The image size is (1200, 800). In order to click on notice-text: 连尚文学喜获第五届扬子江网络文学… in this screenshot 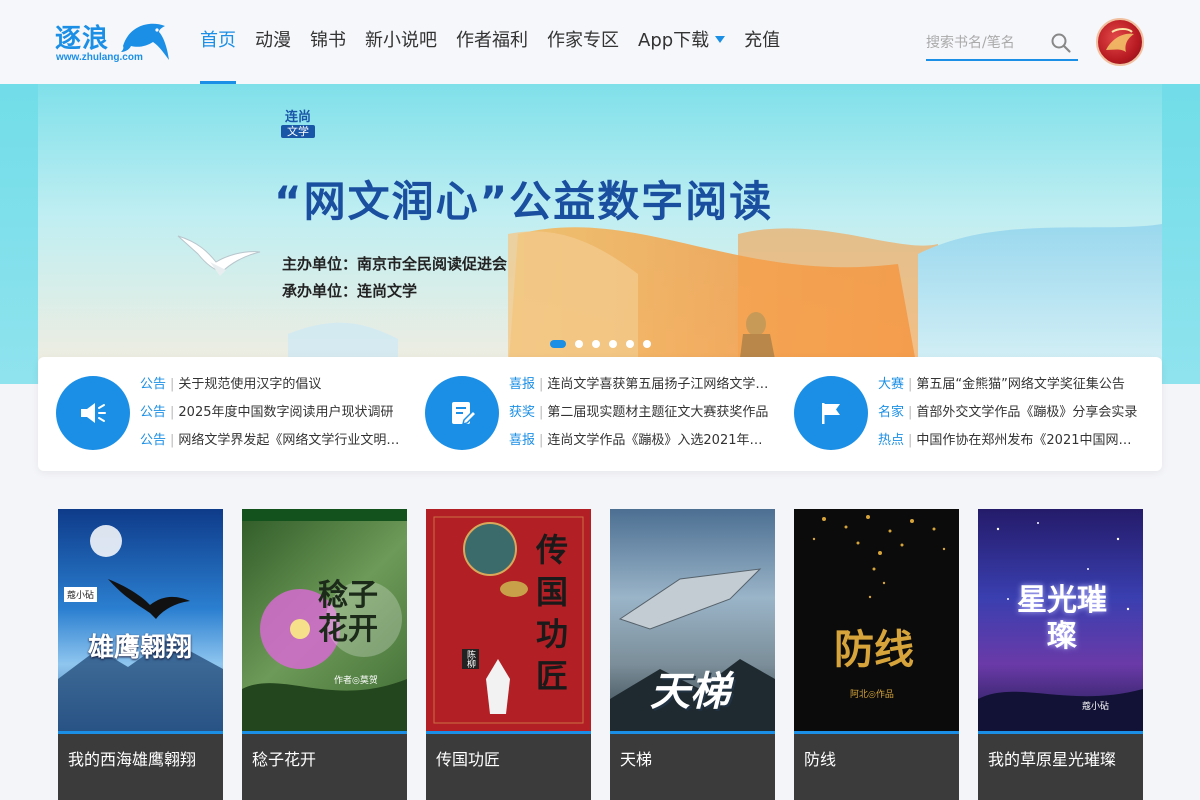, I will do `click(658, 384)`.